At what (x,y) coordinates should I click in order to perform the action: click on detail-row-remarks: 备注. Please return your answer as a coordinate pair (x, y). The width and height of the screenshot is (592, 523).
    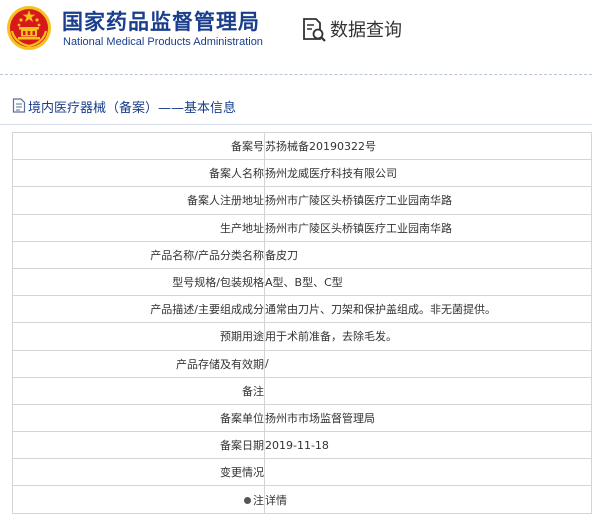
    Looking at the image, I should click on (302, 390).